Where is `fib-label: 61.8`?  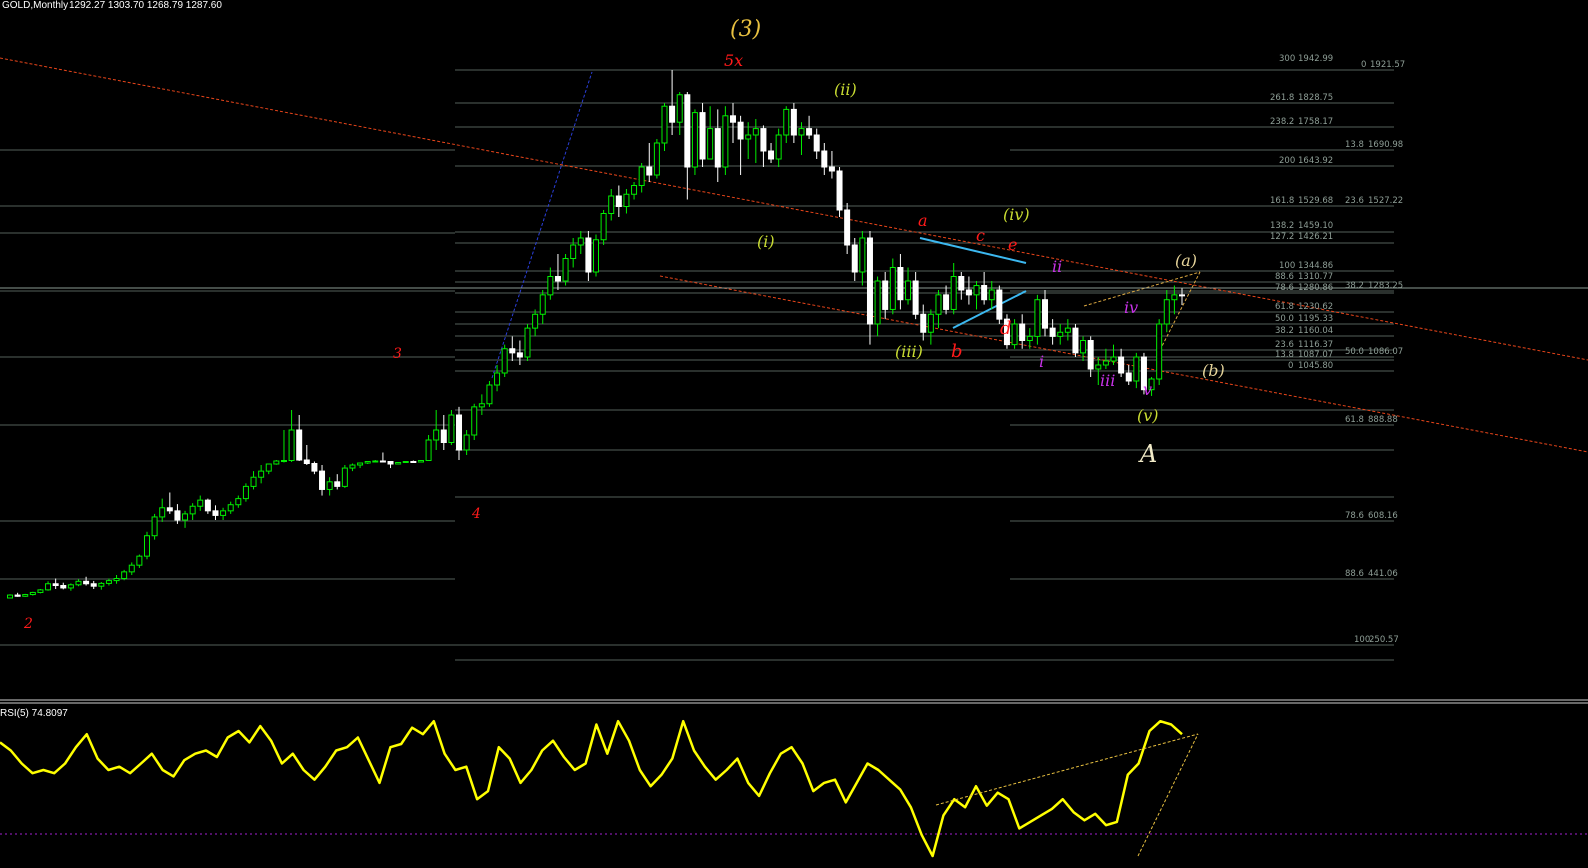 fib-label: 61.8 is located at coordinates (1354, 420).